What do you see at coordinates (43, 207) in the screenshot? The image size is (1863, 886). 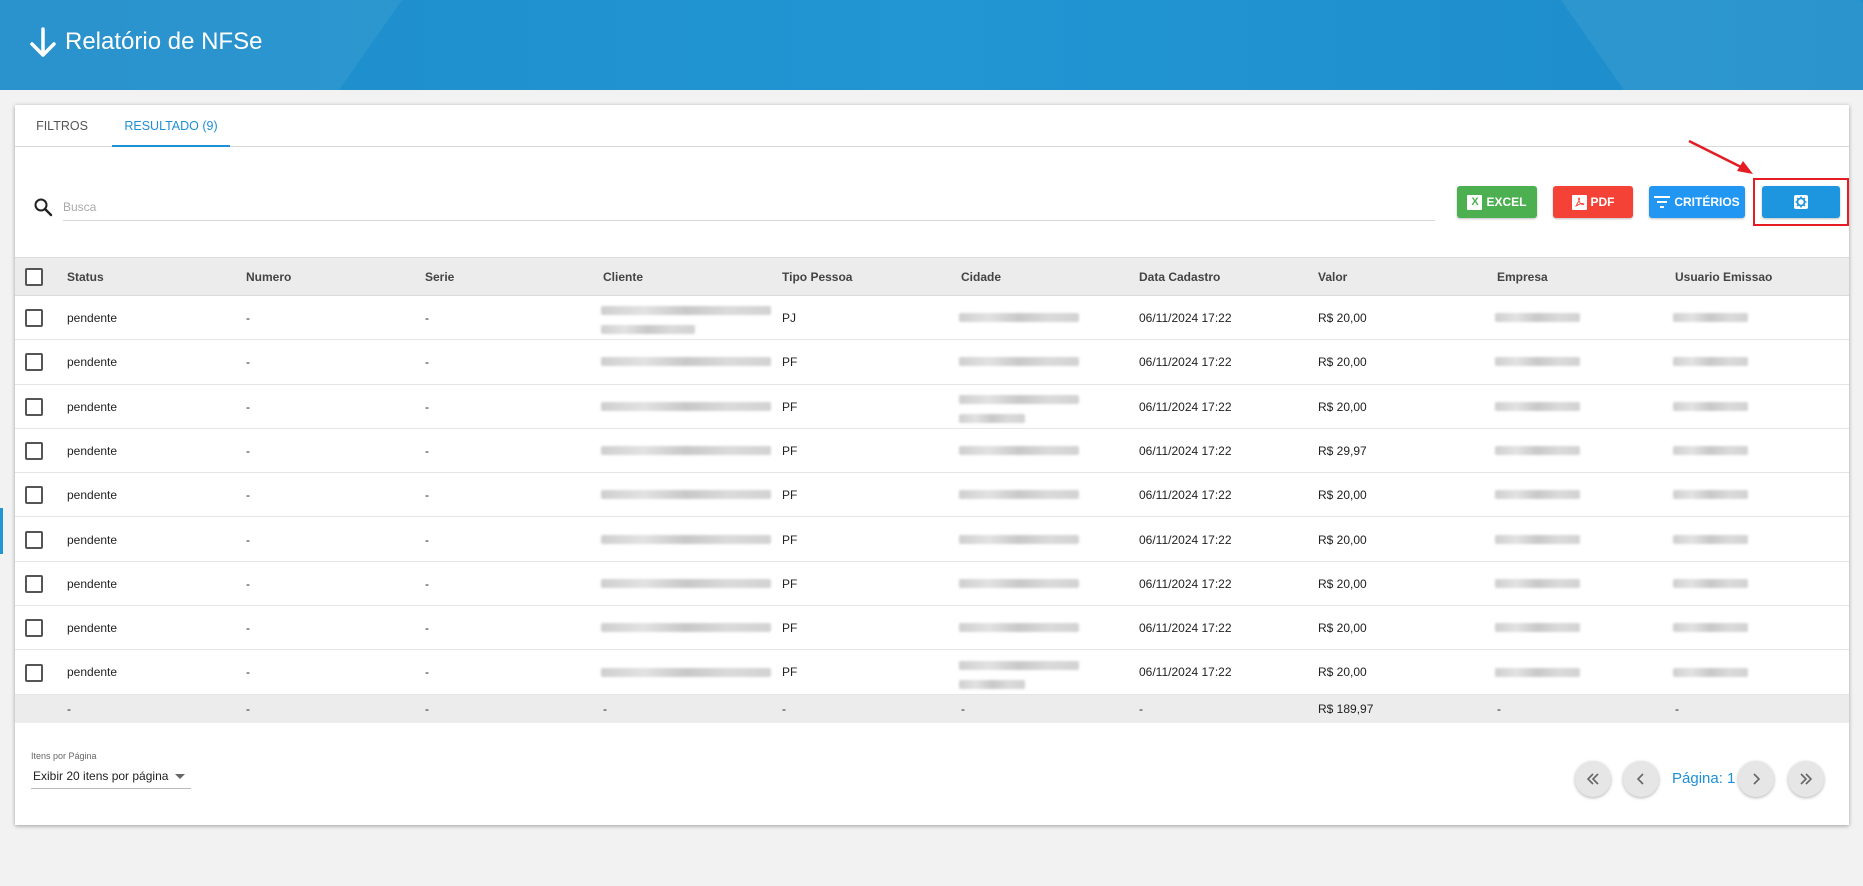 I see `search-icon` at bounding box center [43, 207].